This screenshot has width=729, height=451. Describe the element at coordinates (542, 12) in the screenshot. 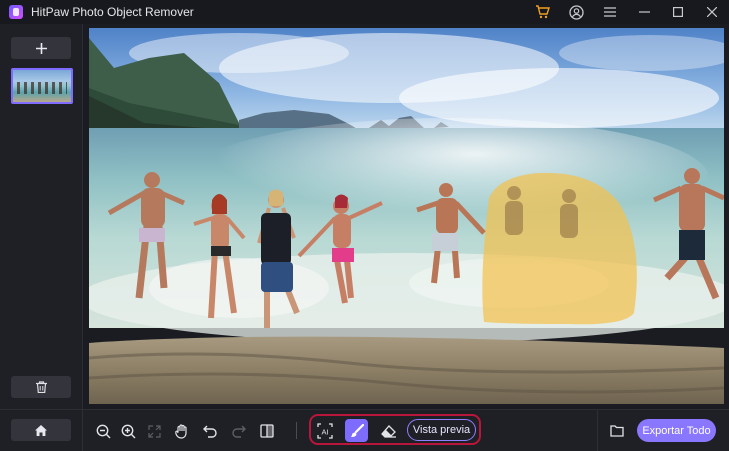

I see `cart-icon` at that location.